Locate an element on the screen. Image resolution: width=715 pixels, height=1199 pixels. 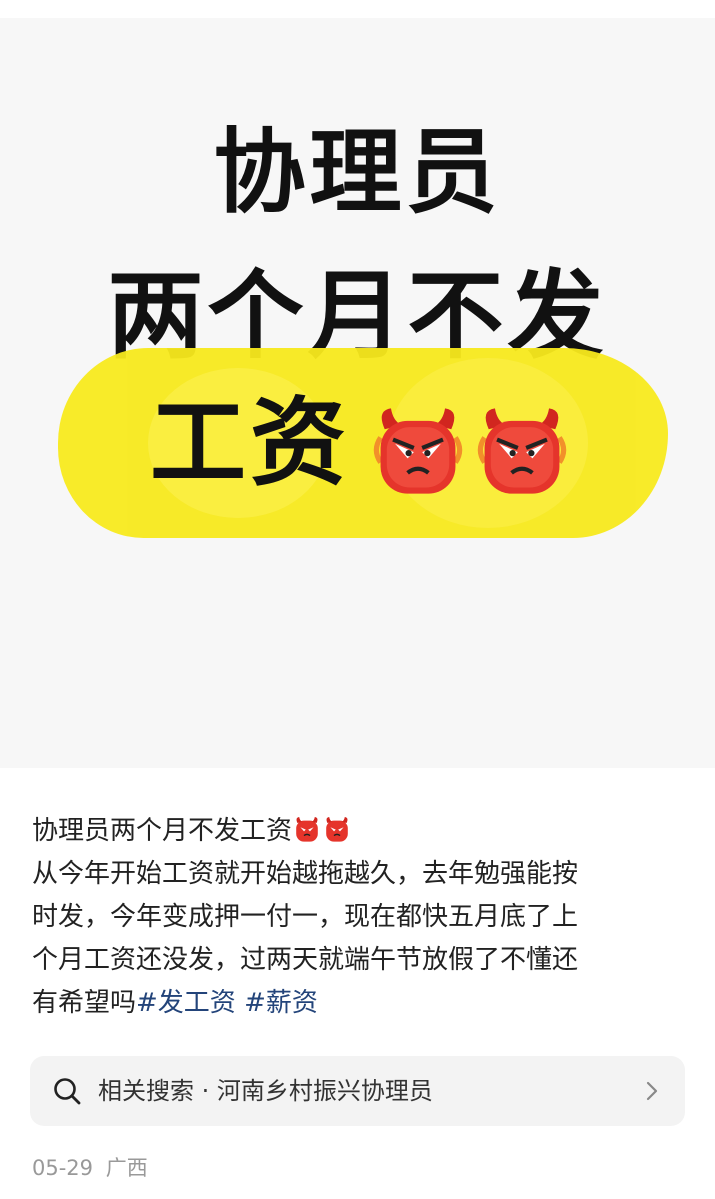
cover-title-line3: 工资 is located at coordinates (250, 443).